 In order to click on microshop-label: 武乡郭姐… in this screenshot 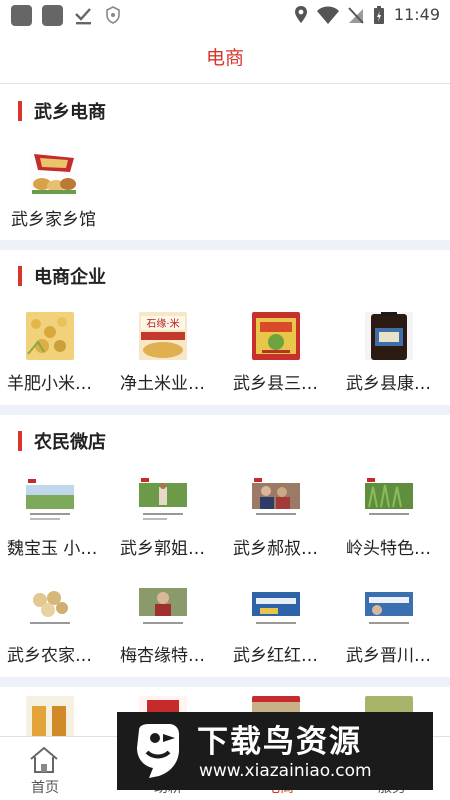, I will do `click(162, 549)`.